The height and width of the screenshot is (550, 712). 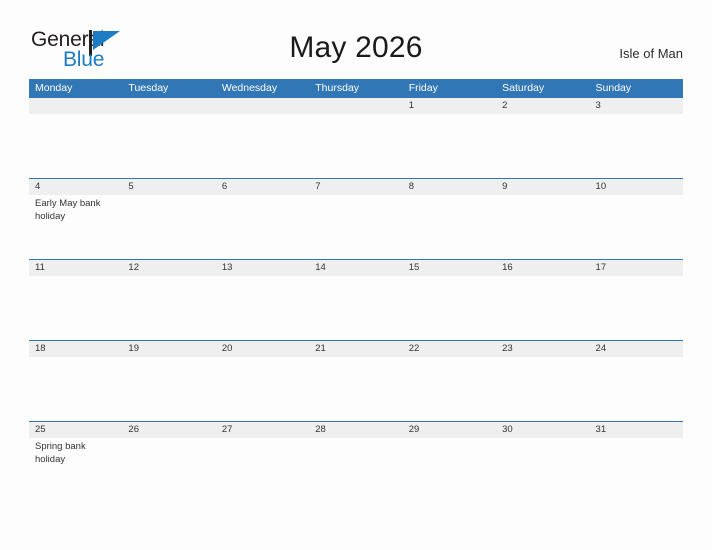 I want to click on day-number: 14, so click(x=355, y=268).